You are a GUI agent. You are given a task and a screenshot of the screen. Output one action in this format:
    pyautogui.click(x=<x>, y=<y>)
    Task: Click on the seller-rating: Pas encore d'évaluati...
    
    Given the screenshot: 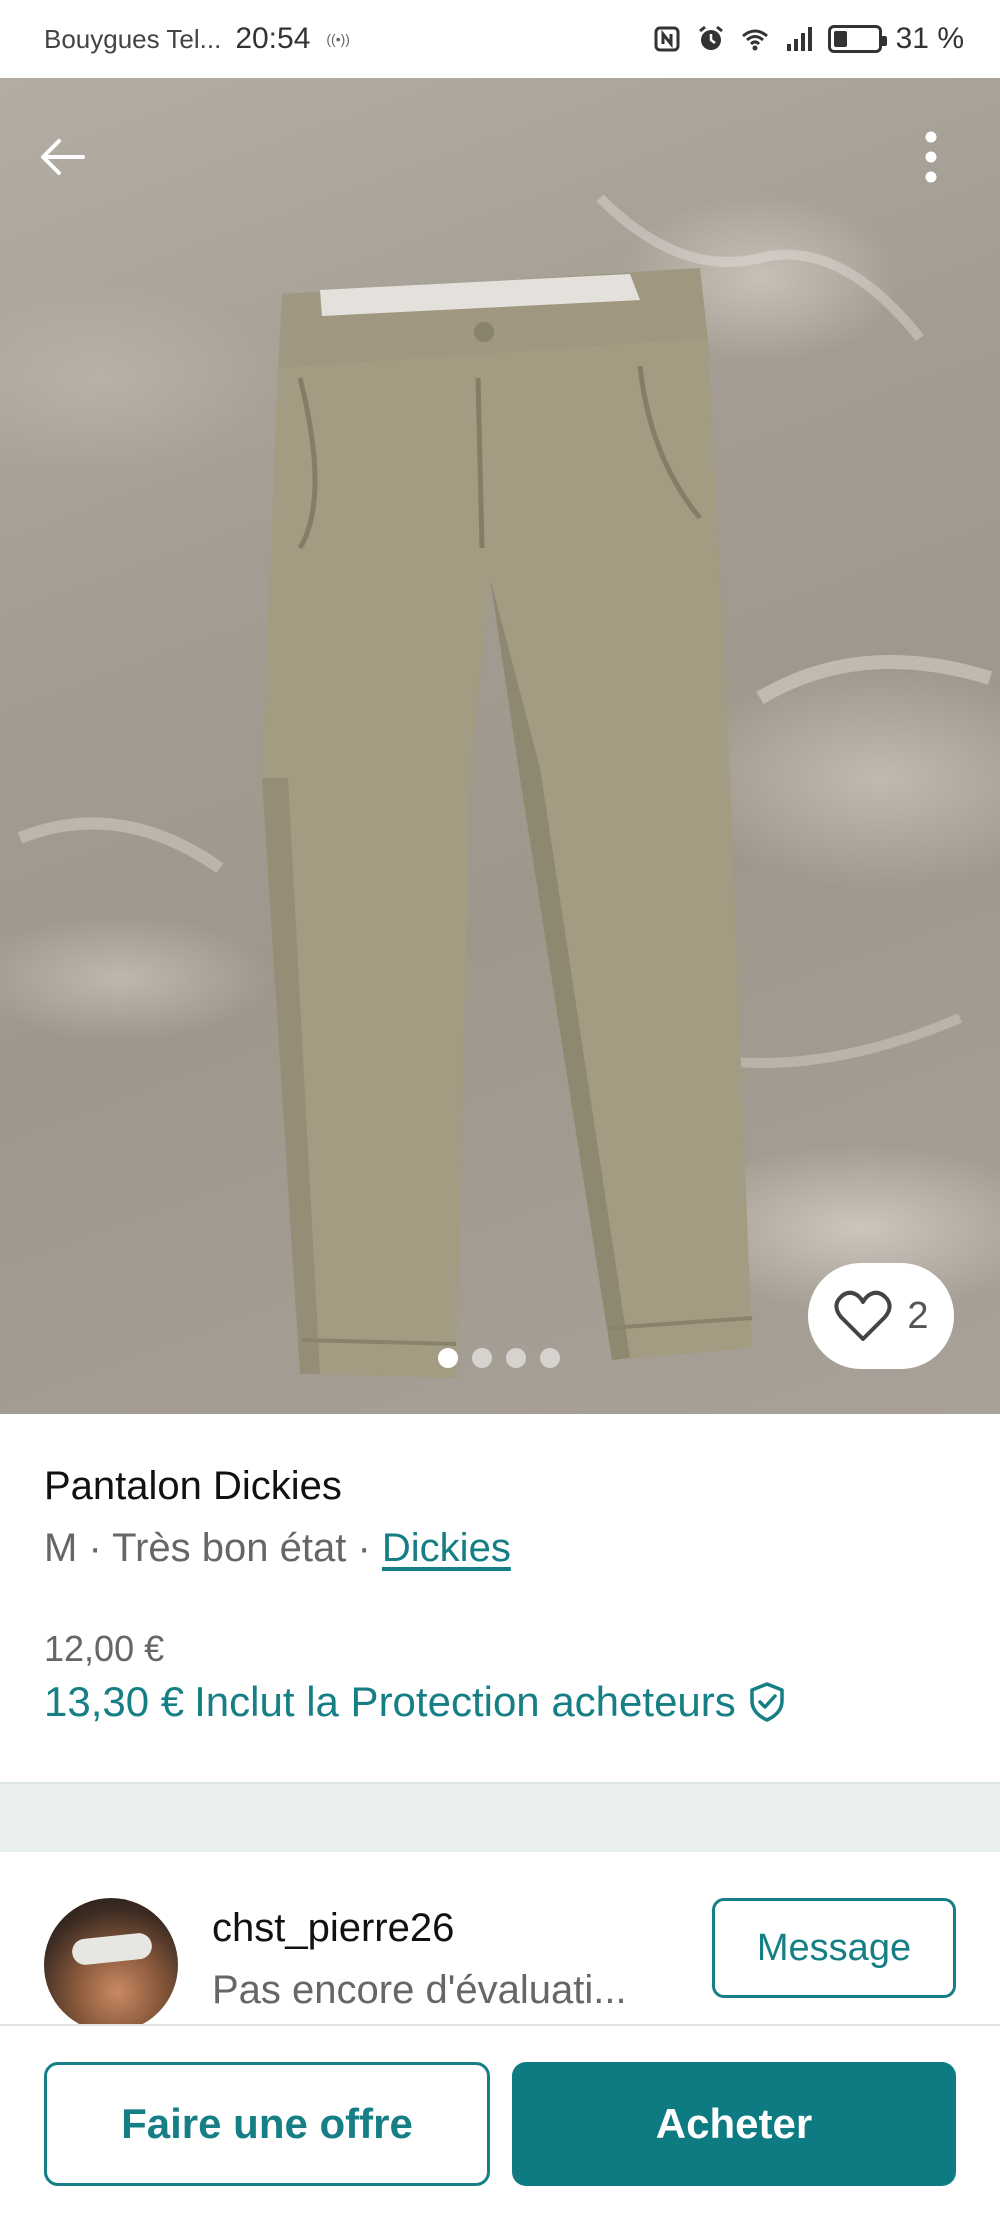 What is the action you would take?
    pyautogui.click(x=419, y=1990)
    